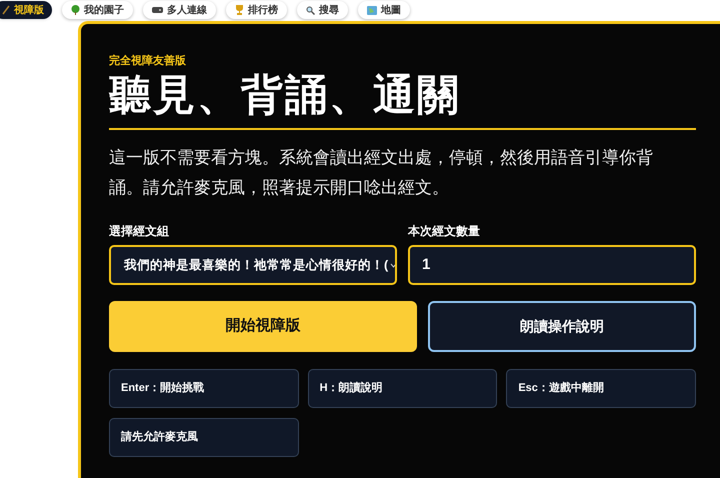 This screenshot has width=720, height=478. What do you see at coordinates (381, 173) in the screenshot?
I see `description-text: 這一版不需要看方塊。系統會讀出經文出處，停頓，然後用語音引導你背誦。請允許麥克風，照著提示開口唸出經文。` at bounding box center [381, 173].